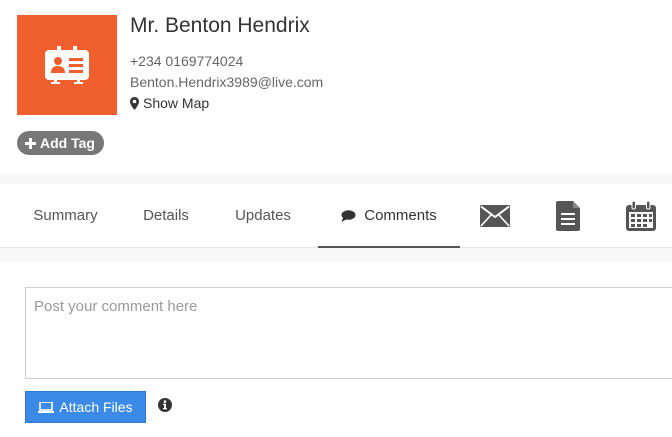 The width and height of the screenshot is (672, 437). I want to click on tab-details-label: Details, so click(166, 215).